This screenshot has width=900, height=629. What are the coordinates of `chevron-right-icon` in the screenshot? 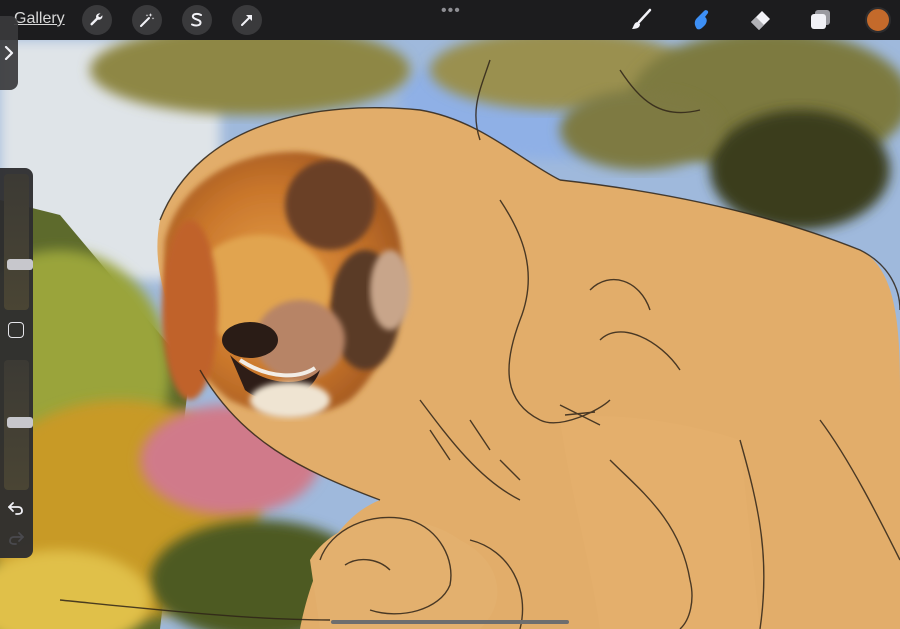 It's located at (9, 53).